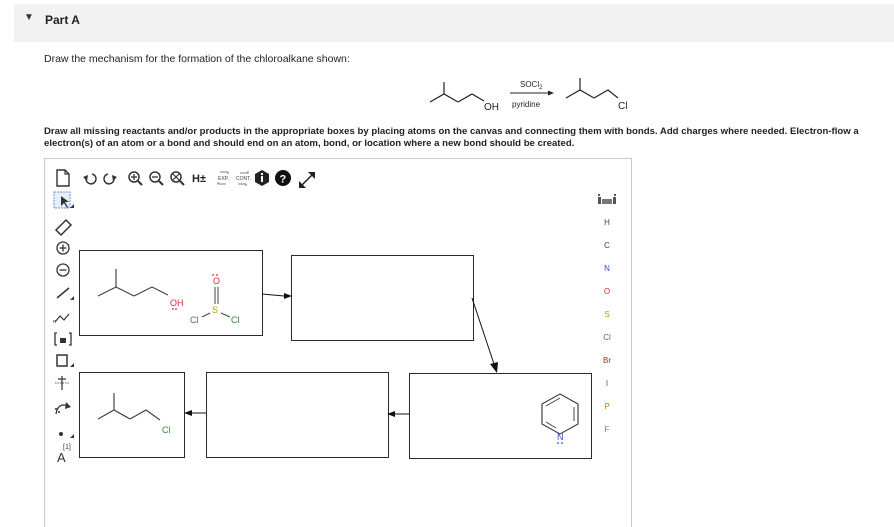 This screenshot has height=527, width=894. Describe the element at coordinates (273, 295) in the screenshot. I see `arrow-box1-to-box2` at that location.